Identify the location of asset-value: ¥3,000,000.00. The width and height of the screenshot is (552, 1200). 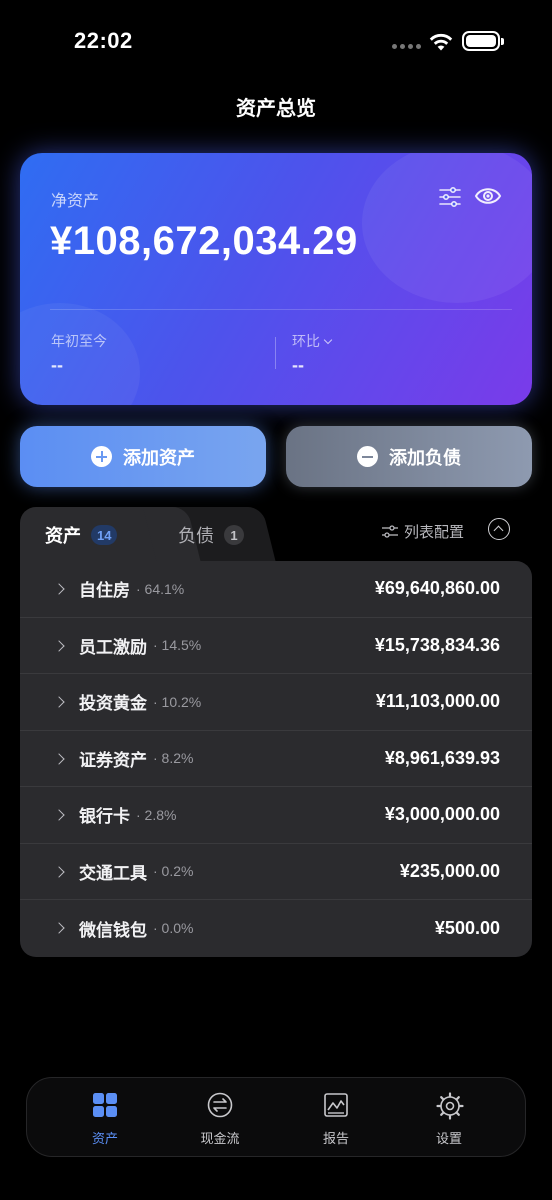
(442, 814).